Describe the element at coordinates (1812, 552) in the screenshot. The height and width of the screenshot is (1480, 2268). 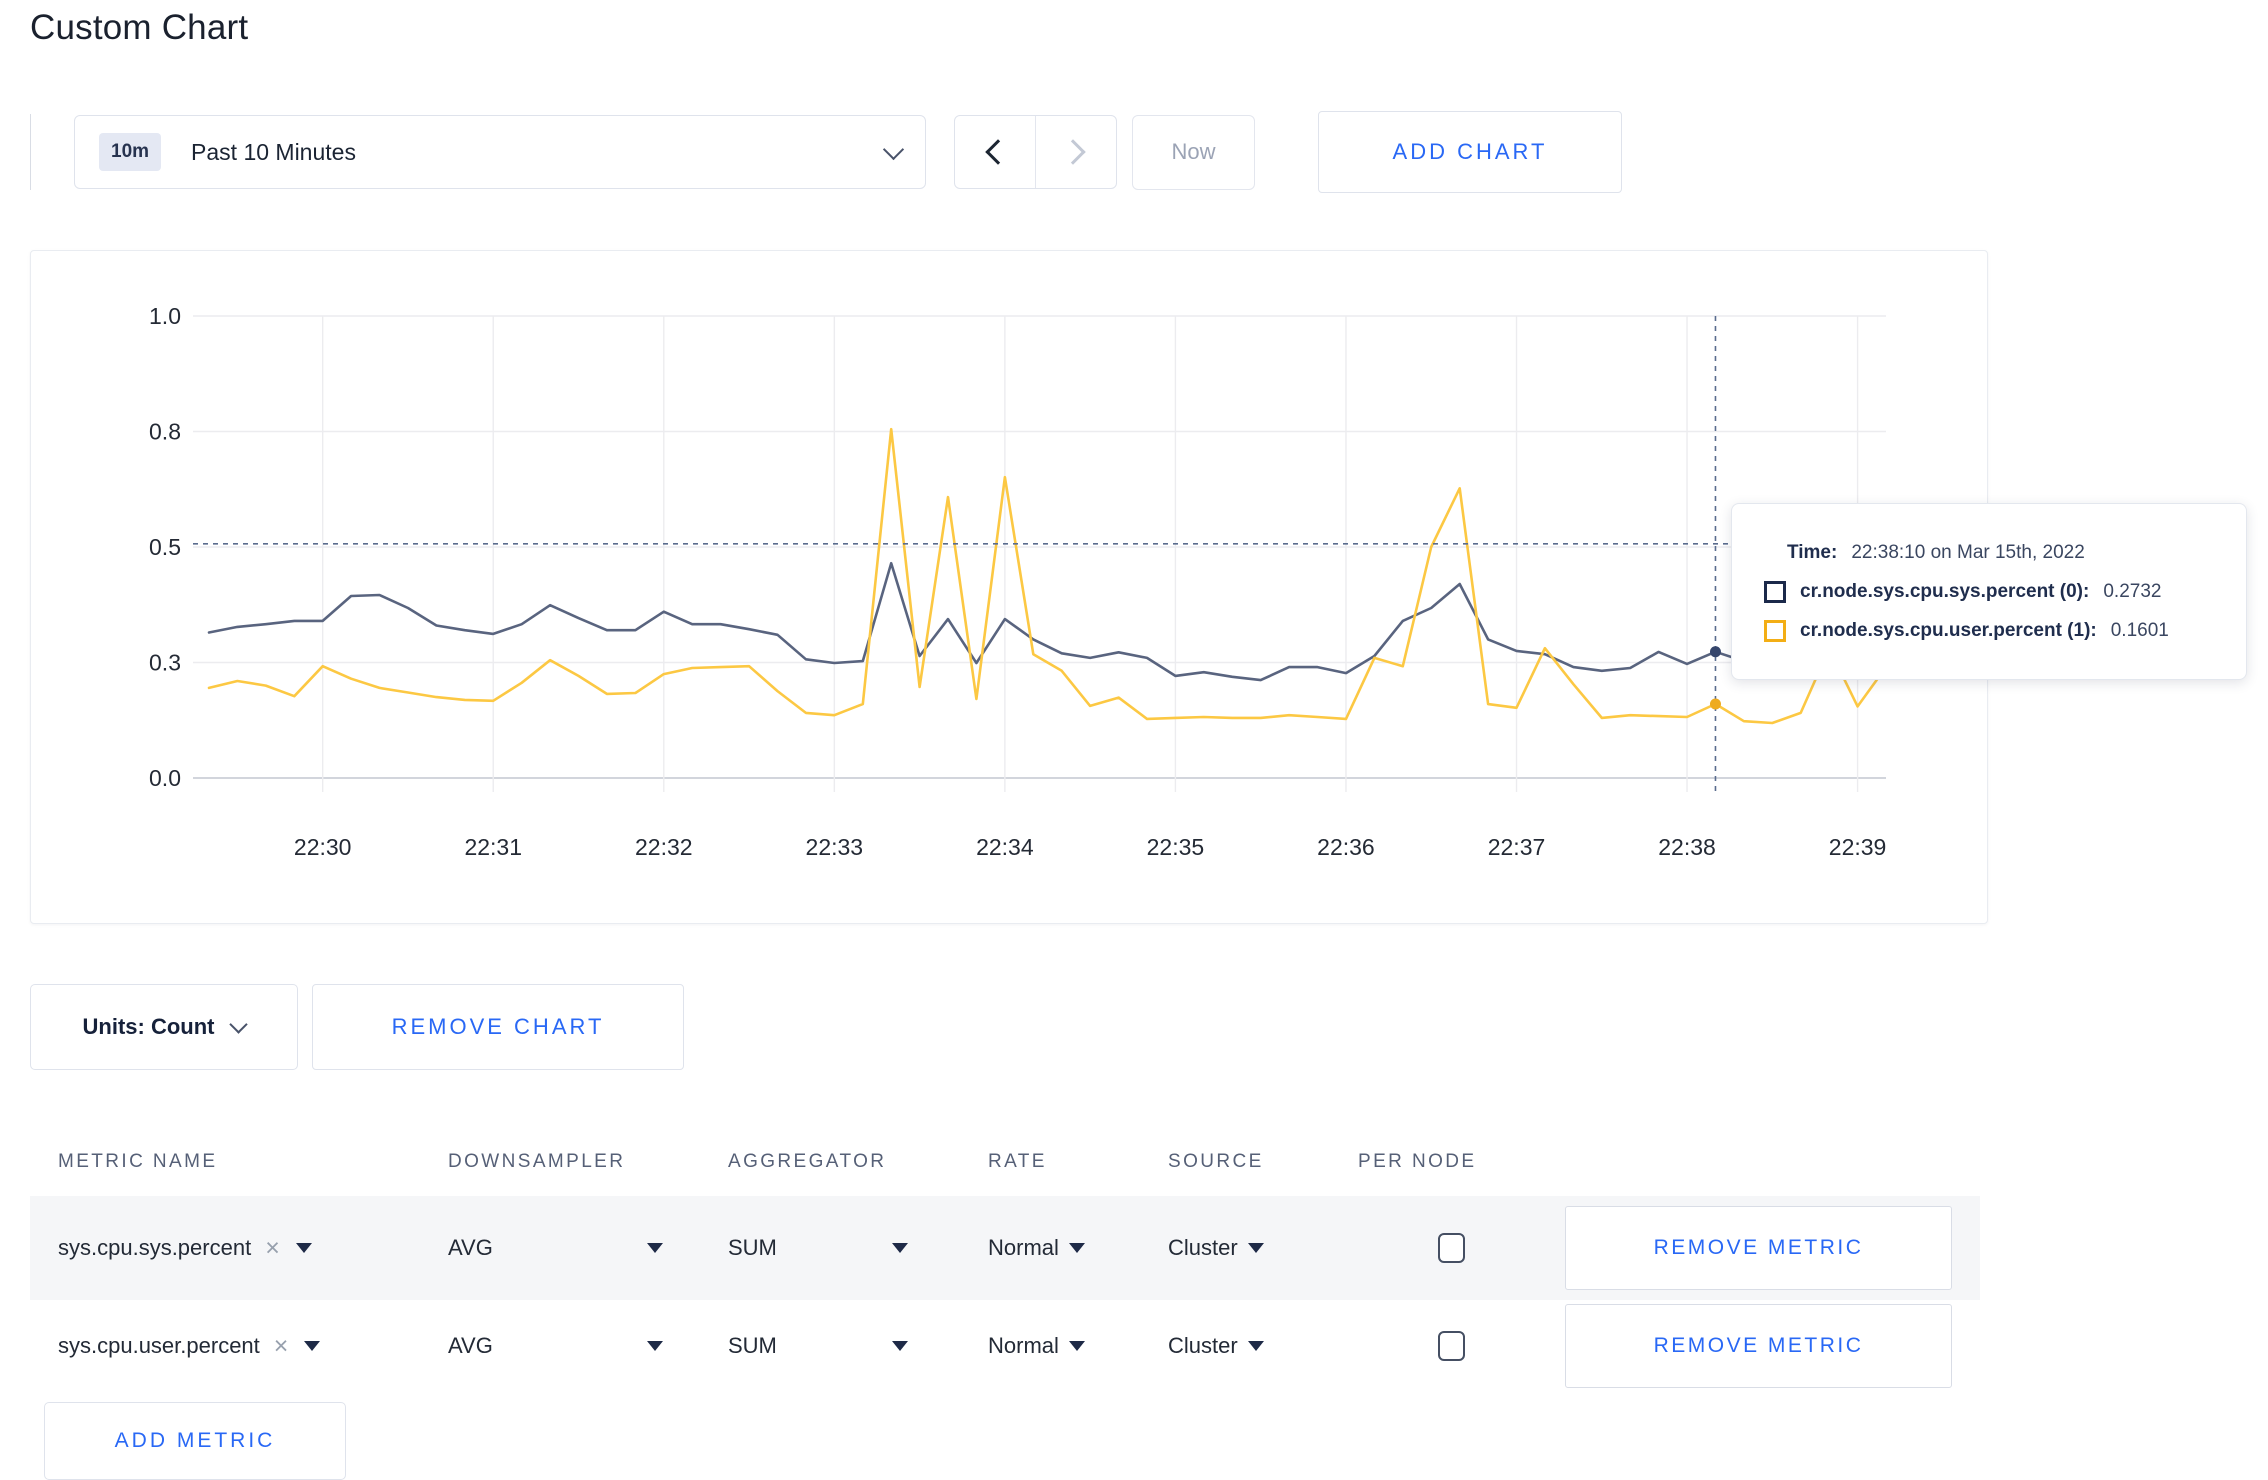
I see `tooltip-time-label: Time:` at that location.